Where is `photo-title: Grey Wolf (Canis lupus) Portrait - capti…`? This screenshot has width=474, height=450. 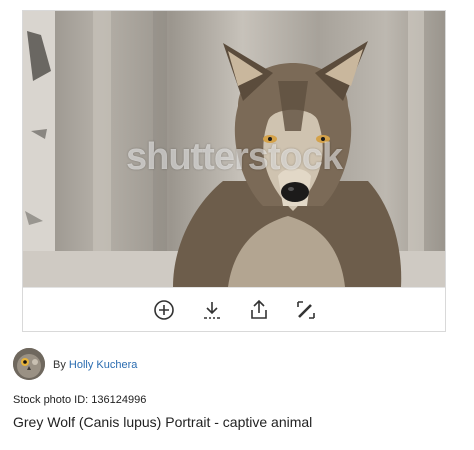 photo-title: Grey Wolf (Canis lupus) Portrait - capti… is located at coordinates (163, 422).